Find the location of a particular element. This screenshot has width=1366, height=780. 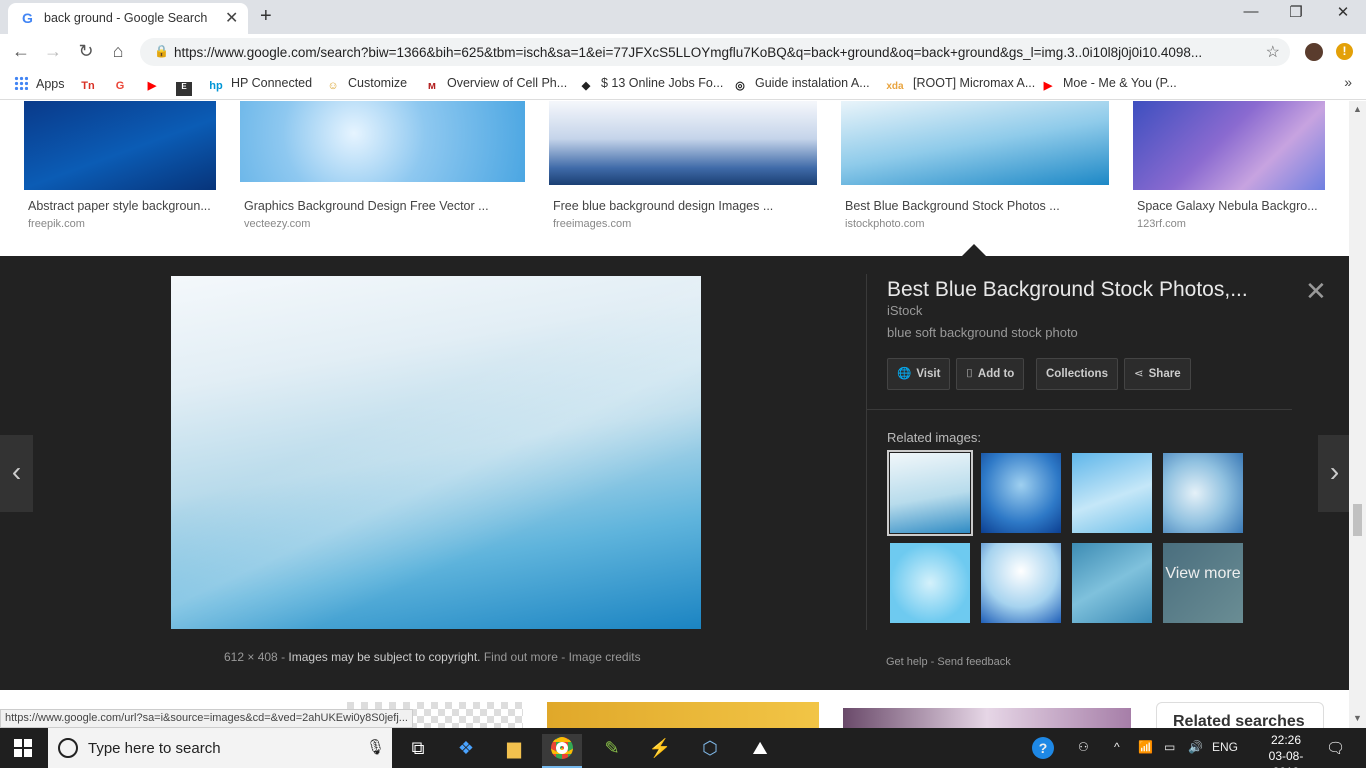

tab-title: back ground - Google Search is located at coordinates (126, 18).